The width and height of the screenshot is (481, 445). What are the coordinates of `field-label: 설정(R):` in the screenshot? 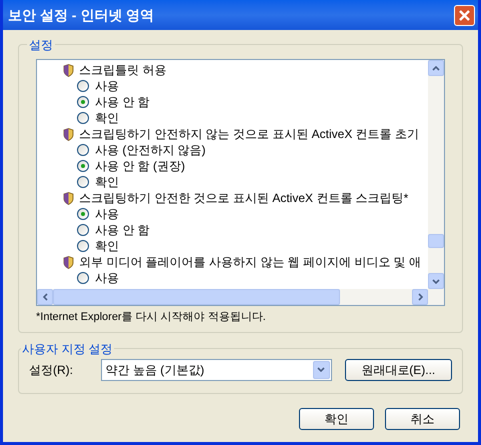 It's located at (51, 370).